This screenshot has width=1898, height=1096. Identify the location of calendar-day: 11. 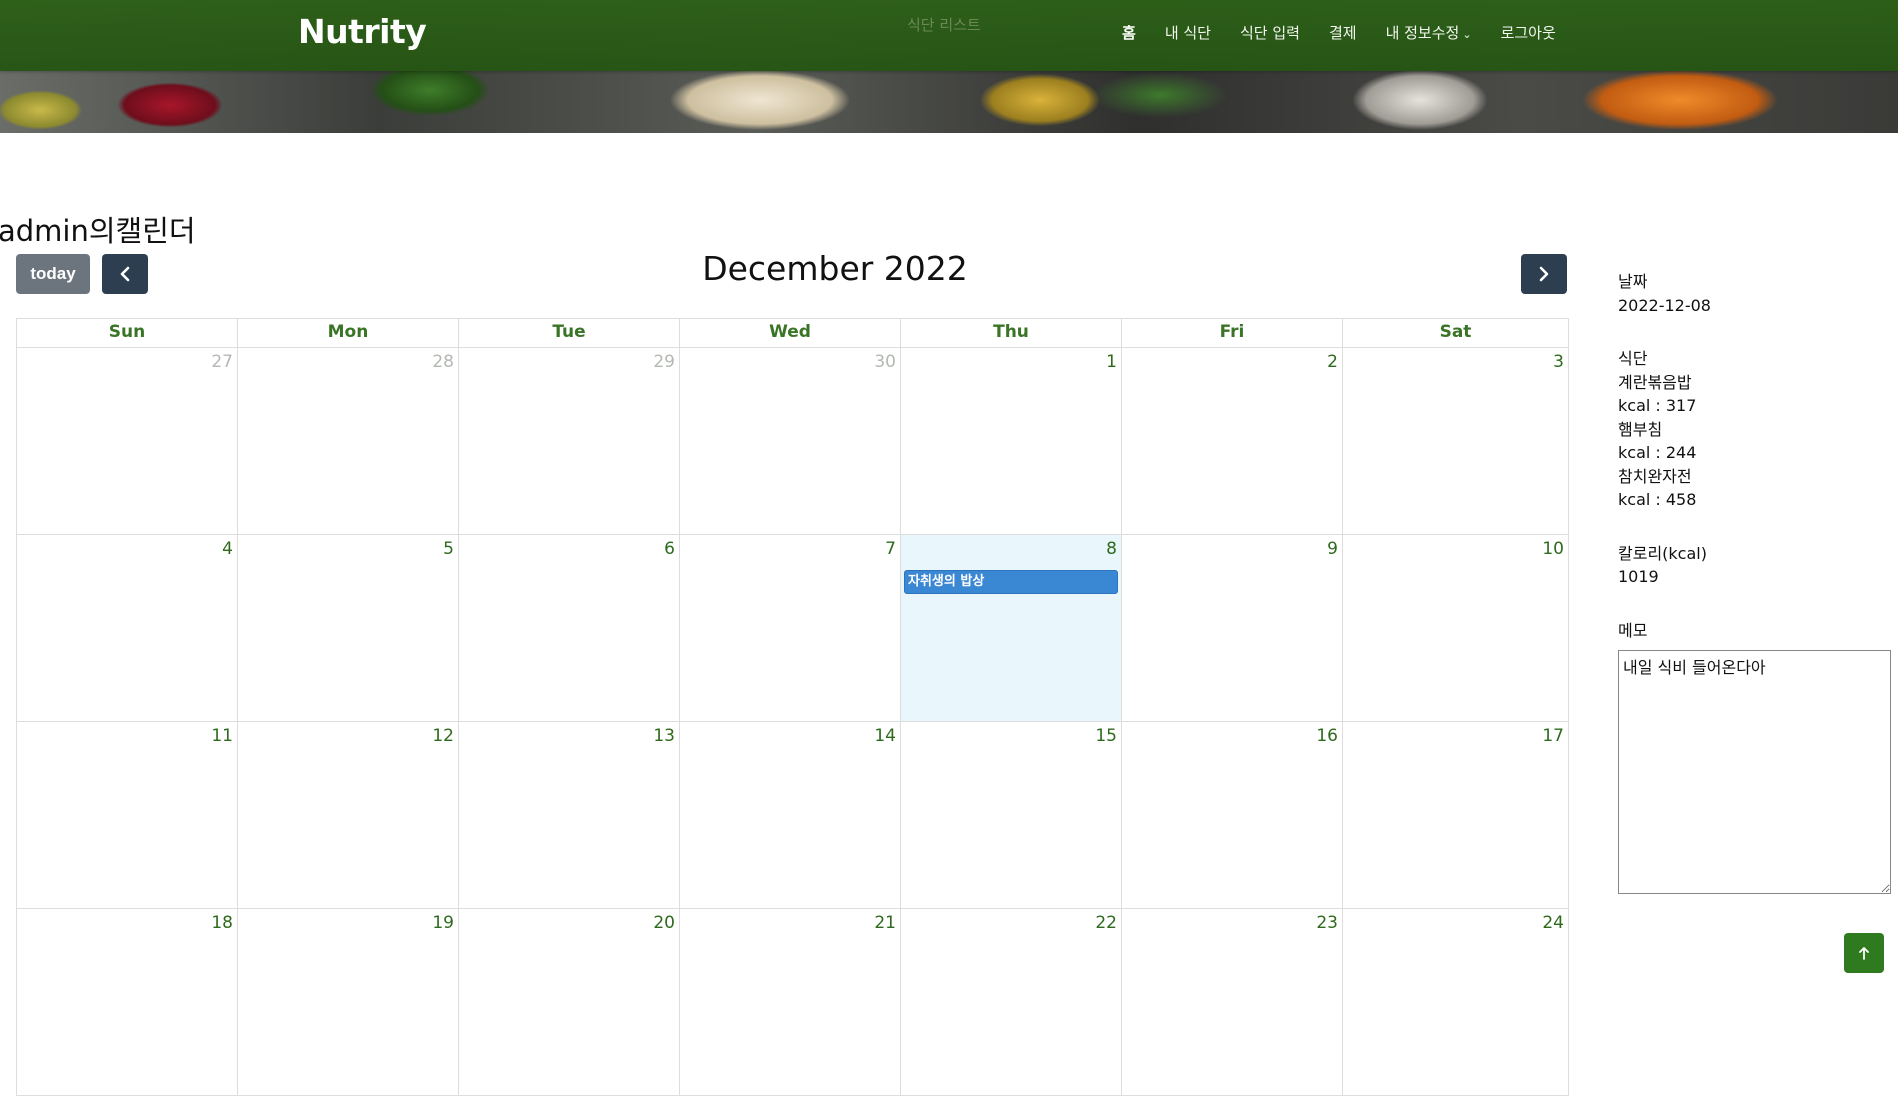
(127, 815).